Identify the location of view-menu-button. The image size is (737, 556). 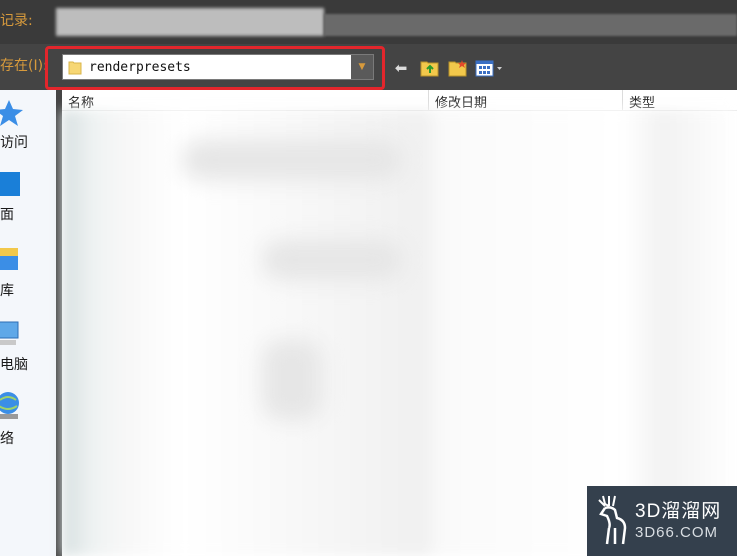
(489, 68).